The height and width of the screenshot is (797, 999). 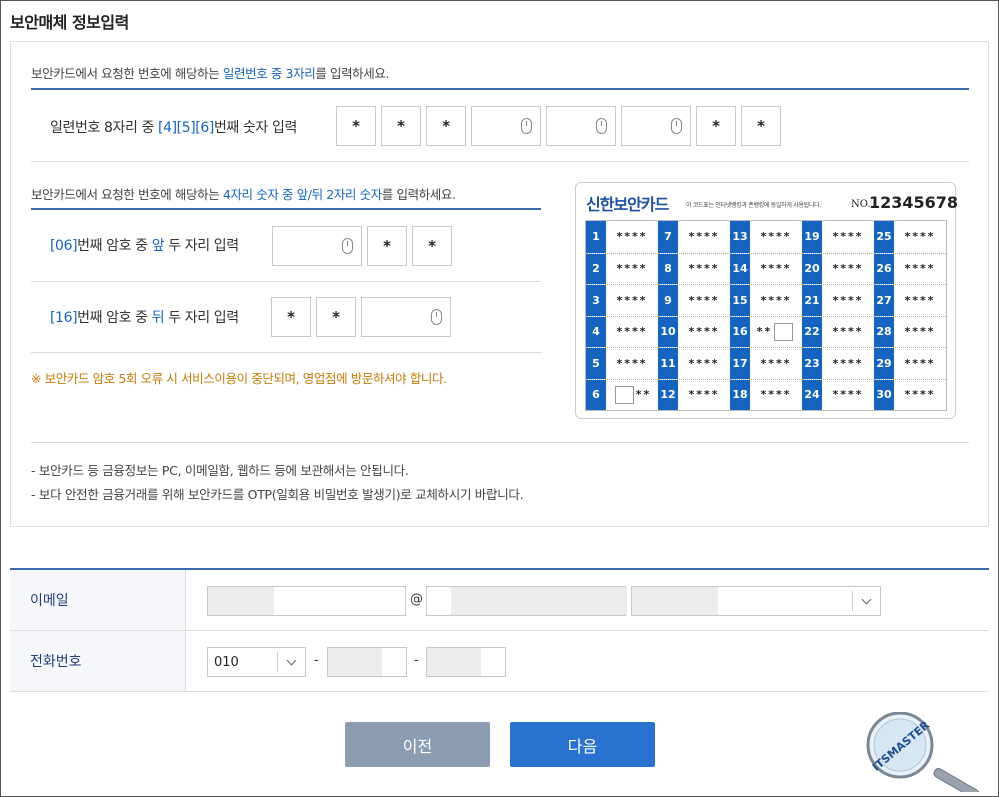 What do you see at coordinates (622, 237) in the screenshot?
I see `card-code-cell: 1 ****` at bounding box center [622, 237].